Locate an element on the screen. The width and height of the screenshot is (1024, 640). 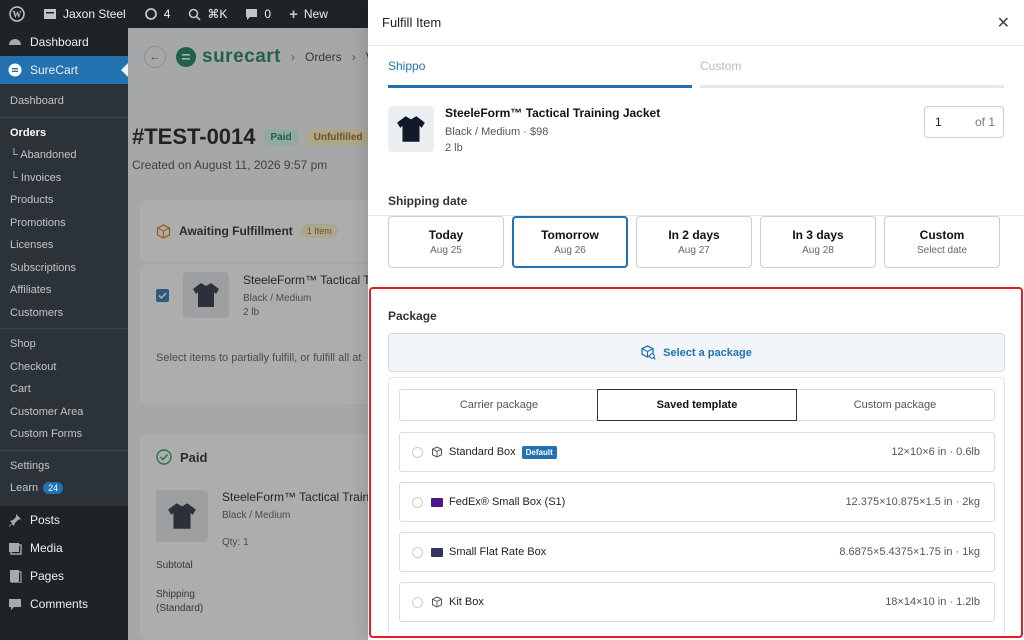
template-option-standard-box: Standard Box Default 12×10×6 in · 0.6lb is located at coordinates (697, 452).